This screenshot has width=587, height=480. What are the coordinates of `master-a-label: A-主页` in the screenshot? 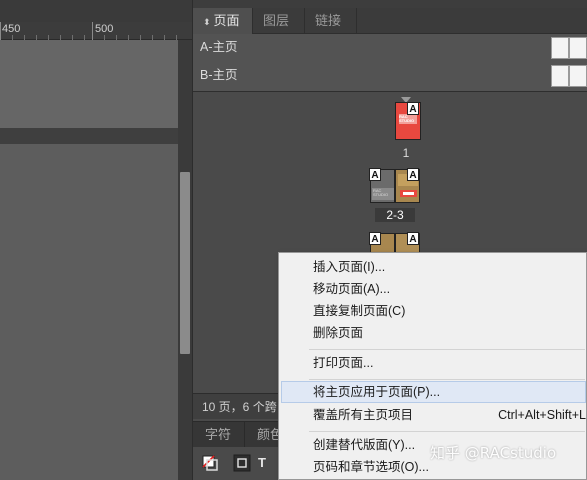 It's located at (219, 47).